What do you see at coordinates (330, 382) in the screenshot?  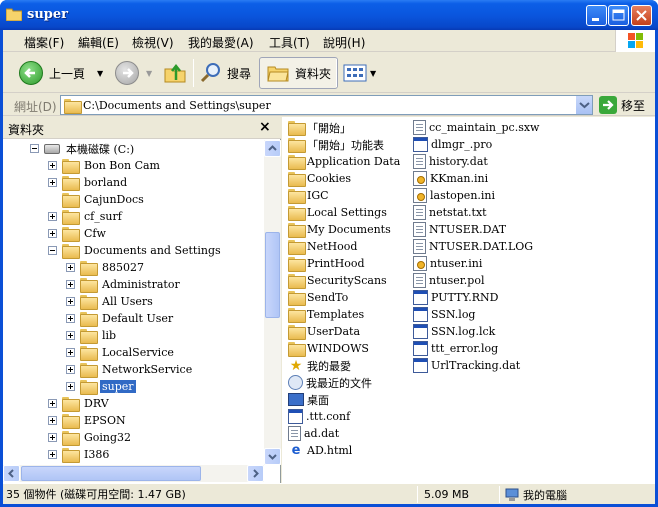 I see `file-list-item: 我最近的文件` at bounding box center [330, 382].